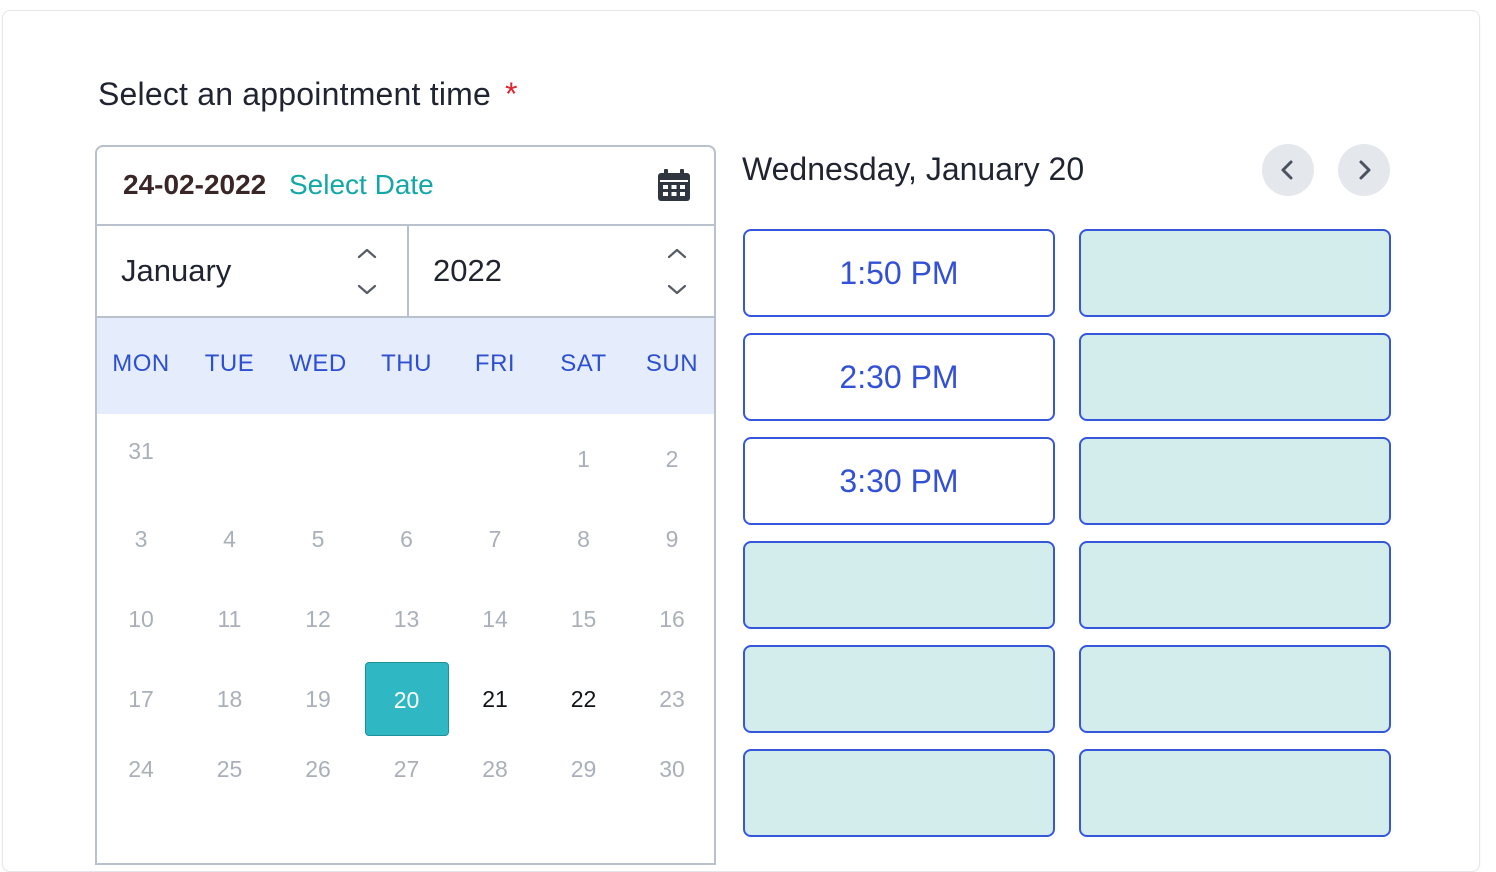 This screenshot has width=1496, height=872. What do you see at coordinates (406, 769) in the screenshot?
I see `calendar-day: 27` at bounding box center [406, 769].